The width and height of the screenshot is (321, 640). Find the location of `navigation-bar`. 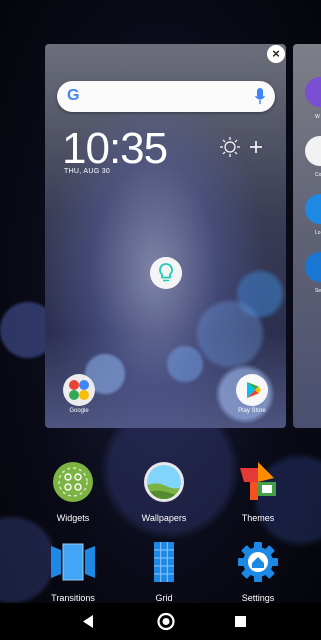

navigation-bar is located at coordinates (160, 621).